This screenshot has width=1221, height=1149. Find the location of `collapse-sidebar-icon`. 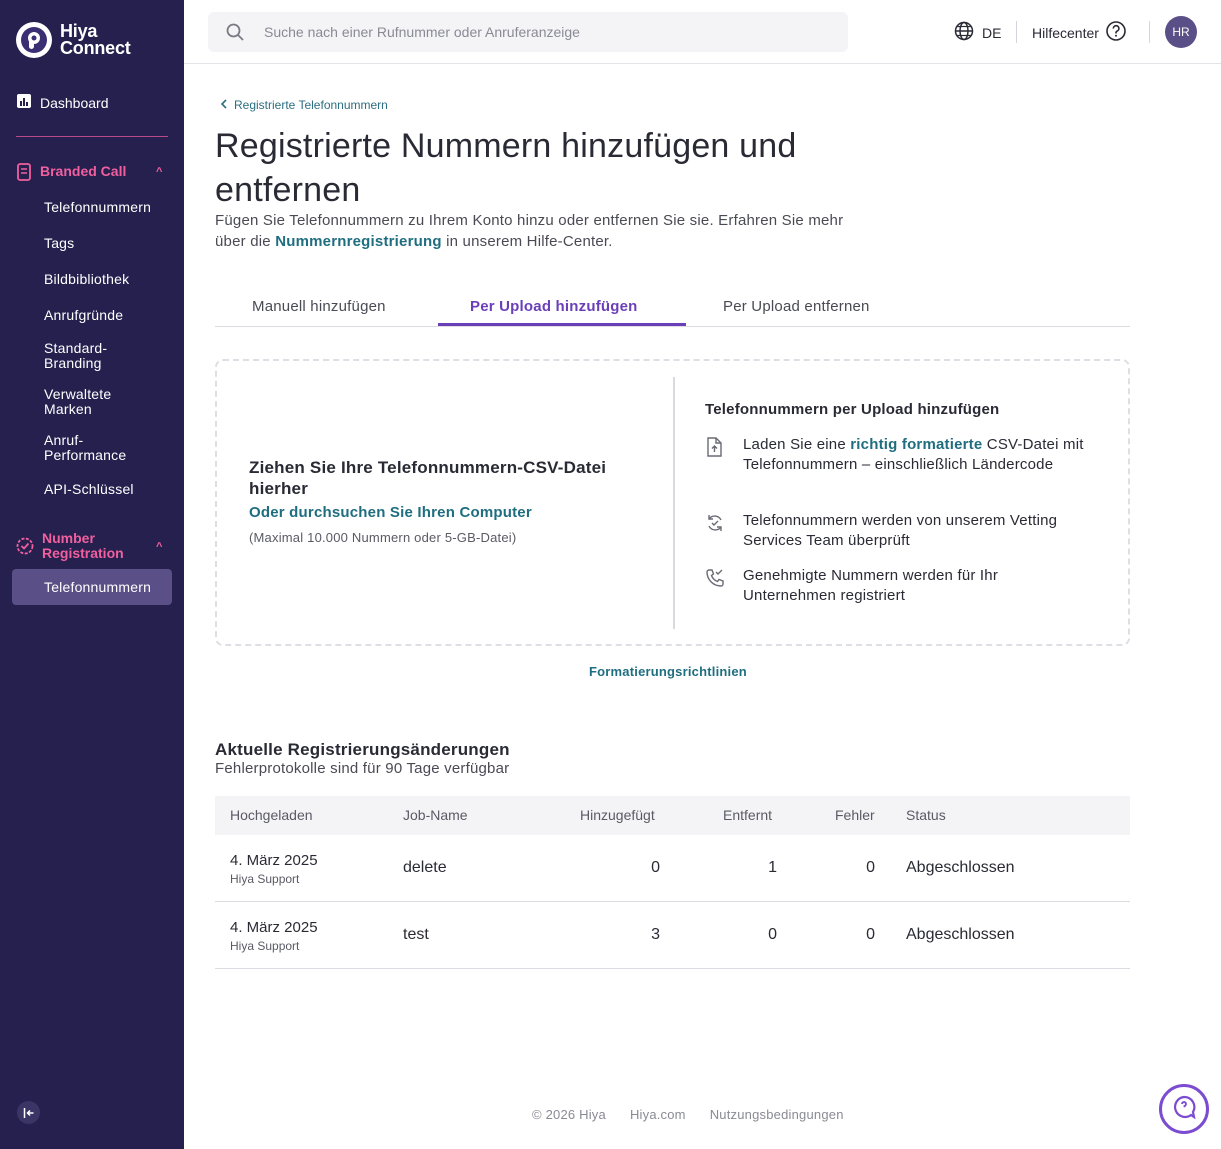

collapse-sidebar-icon is located at coordinates (28, 1112).